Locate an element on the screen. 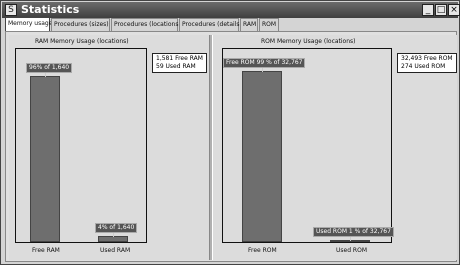 The height and width of the screenshot is (267, 462). rom-chart-title: ROM Memory Usage (locations) is located at coordinates (308, 41).